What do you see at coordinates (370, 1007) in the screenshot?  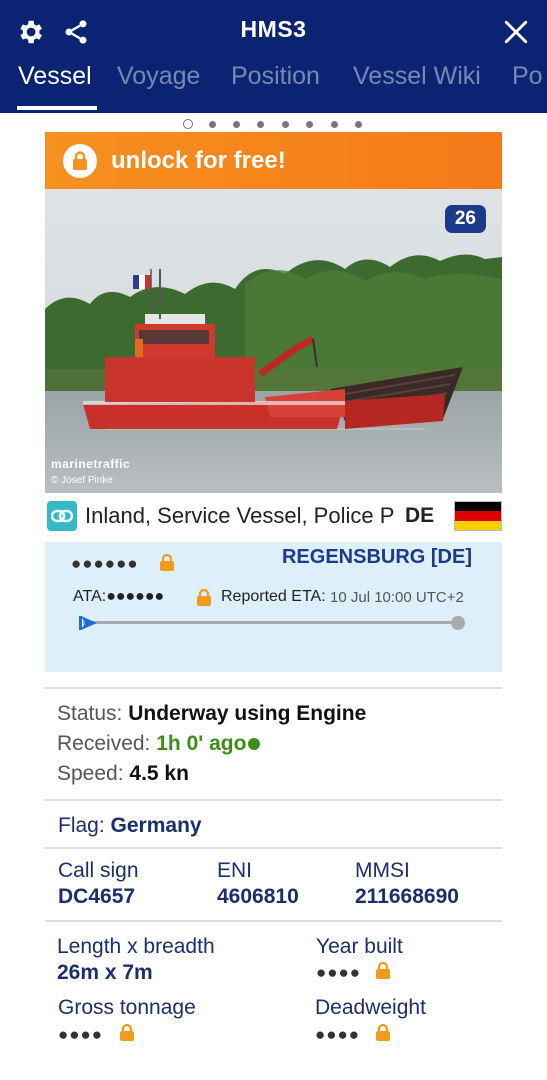 I see `deadweight-label: Deadweight` at bounding box center [370, 1007].